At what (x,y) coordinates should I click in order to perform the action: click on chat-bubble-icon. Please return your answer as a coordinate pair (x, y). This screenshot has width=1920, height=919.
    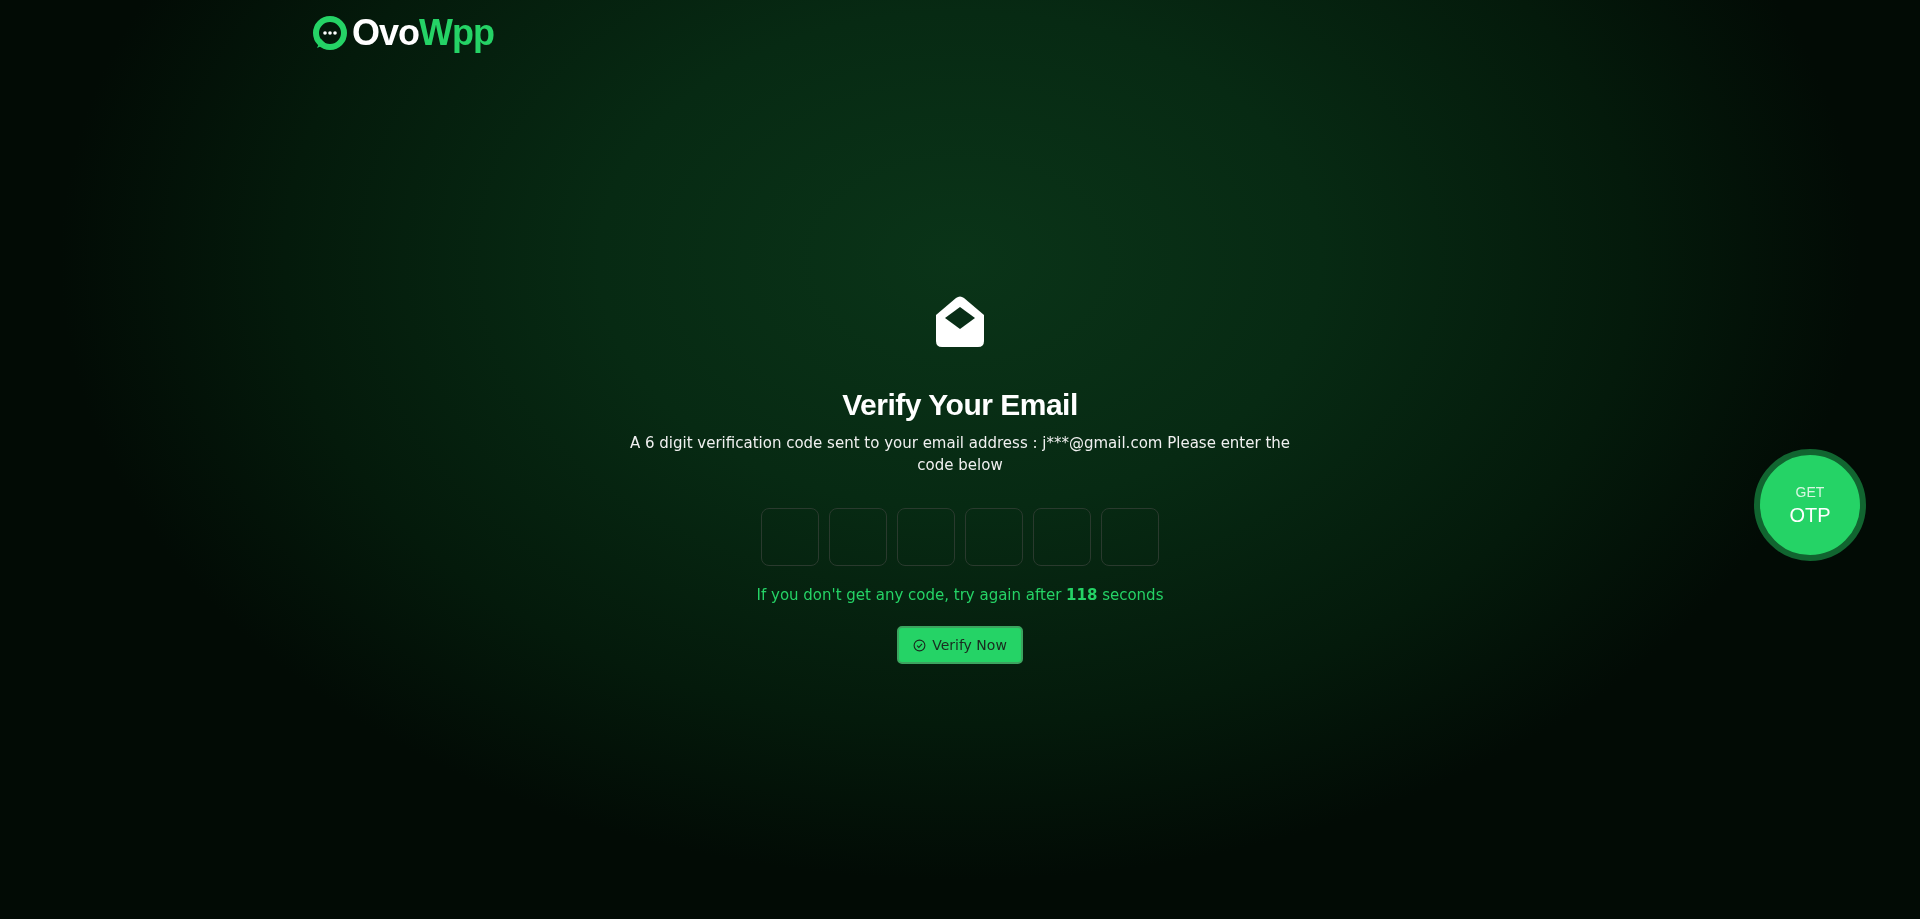
    Looking at the image, I should click on (330, 33).